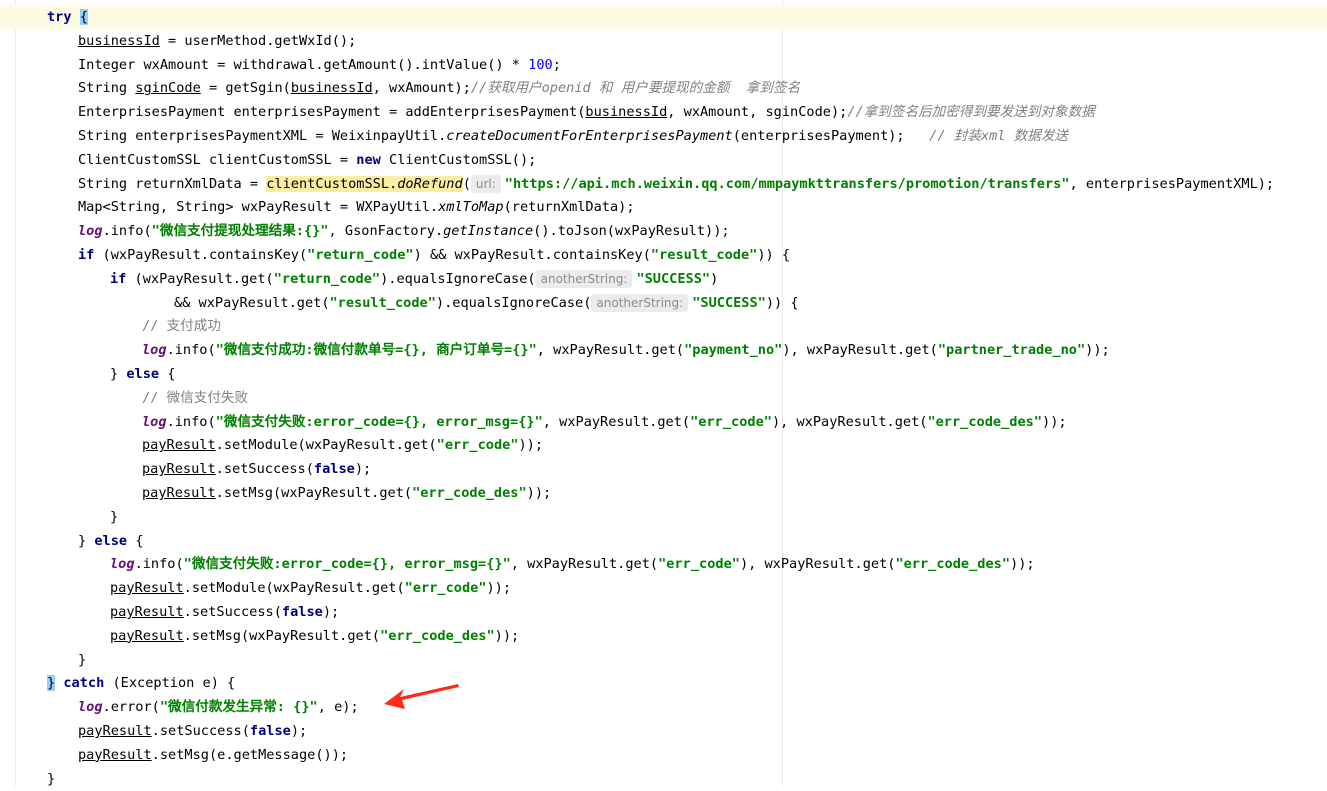 The image size is (1327, 791). What do you see at coordinates (376, 350) in the screenshot?
I see `string-literal: "微信支付成功:微信付款单号={}, 商户订单号={}"` at bounding box center [376, 350].